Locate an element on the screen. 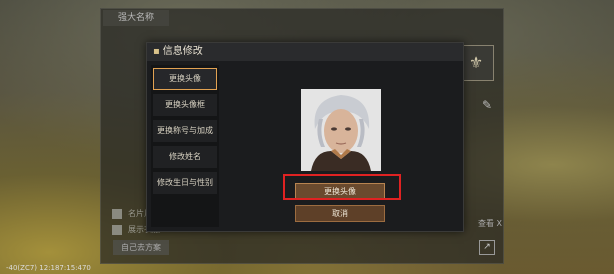  edit-pencil-icon: ✎ is located at coordinates (487, 105).